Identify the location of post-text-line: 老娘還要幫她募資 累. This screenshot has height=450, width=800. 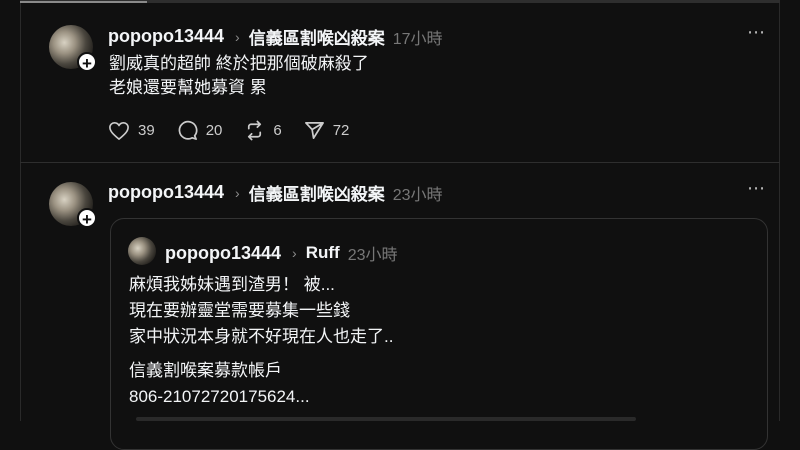
(188, 87).